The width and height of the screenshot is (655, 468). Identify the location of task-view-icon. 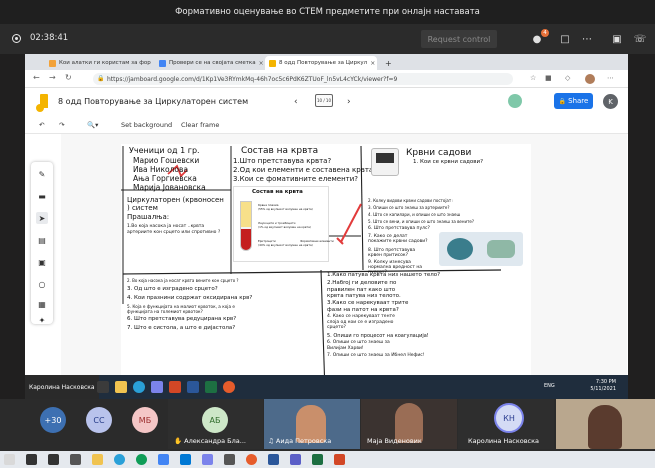
(31, 459).